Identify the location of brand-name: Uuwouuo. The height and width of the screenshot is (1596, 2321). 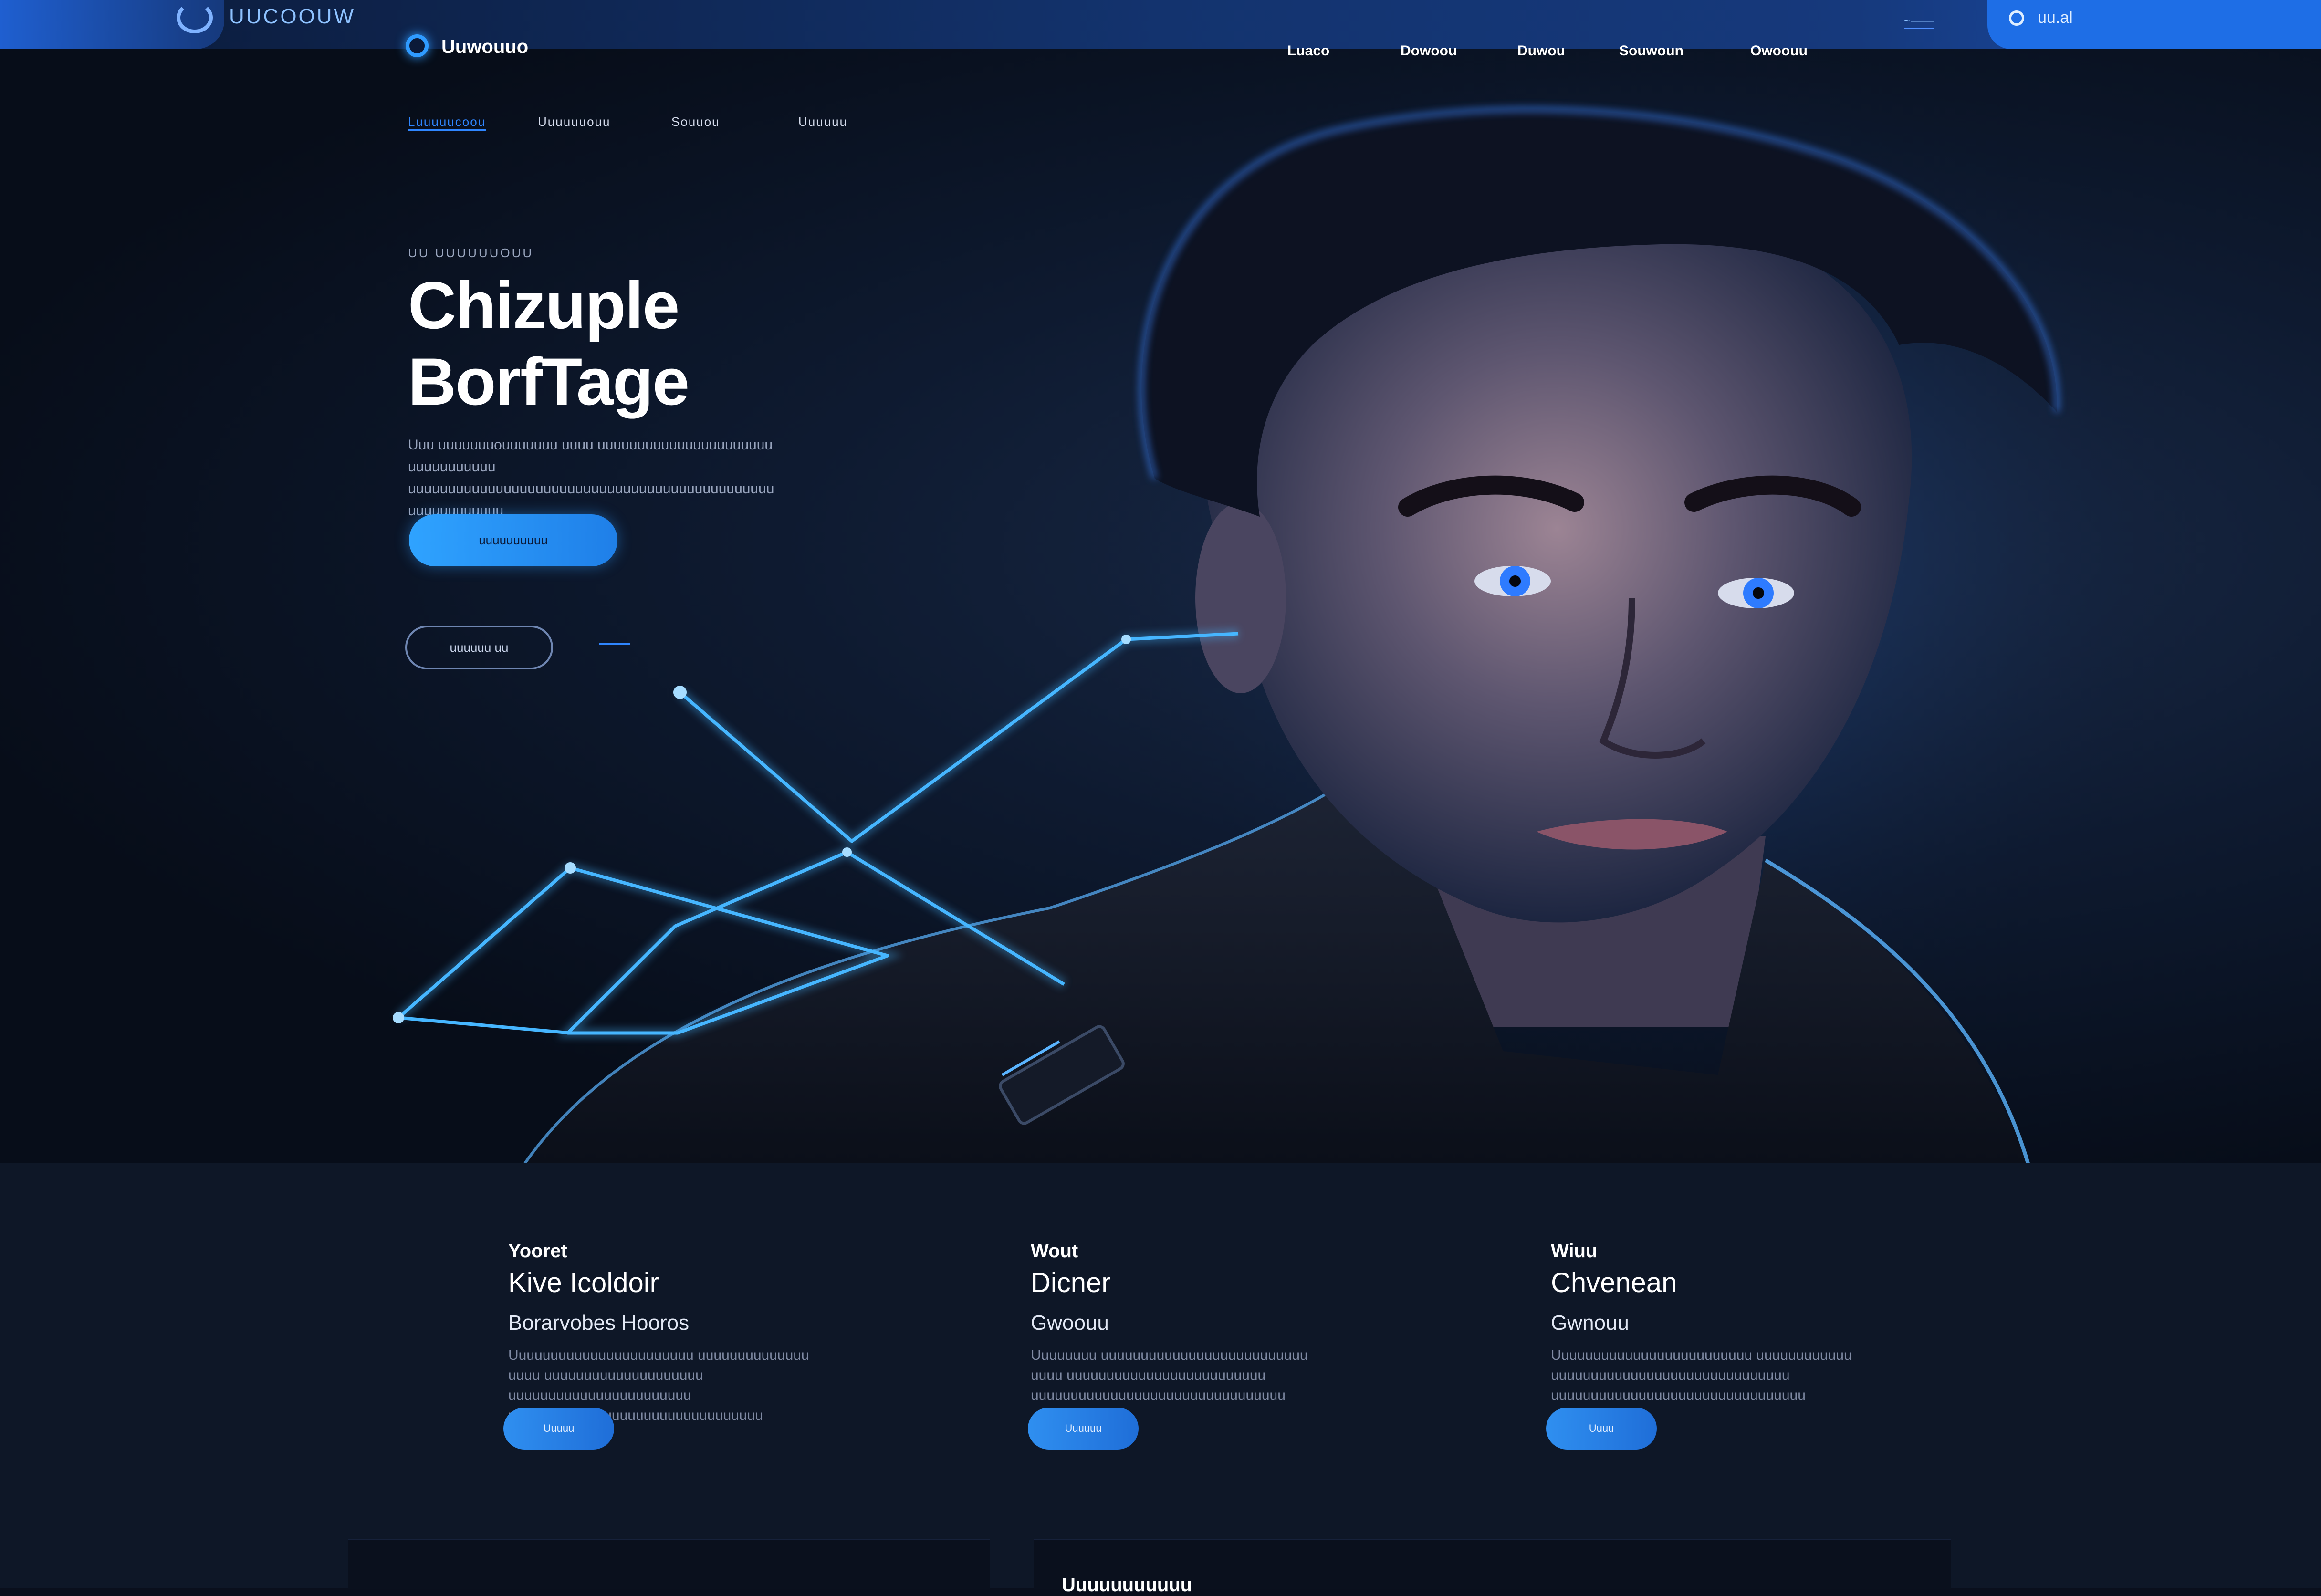
(485, 47).